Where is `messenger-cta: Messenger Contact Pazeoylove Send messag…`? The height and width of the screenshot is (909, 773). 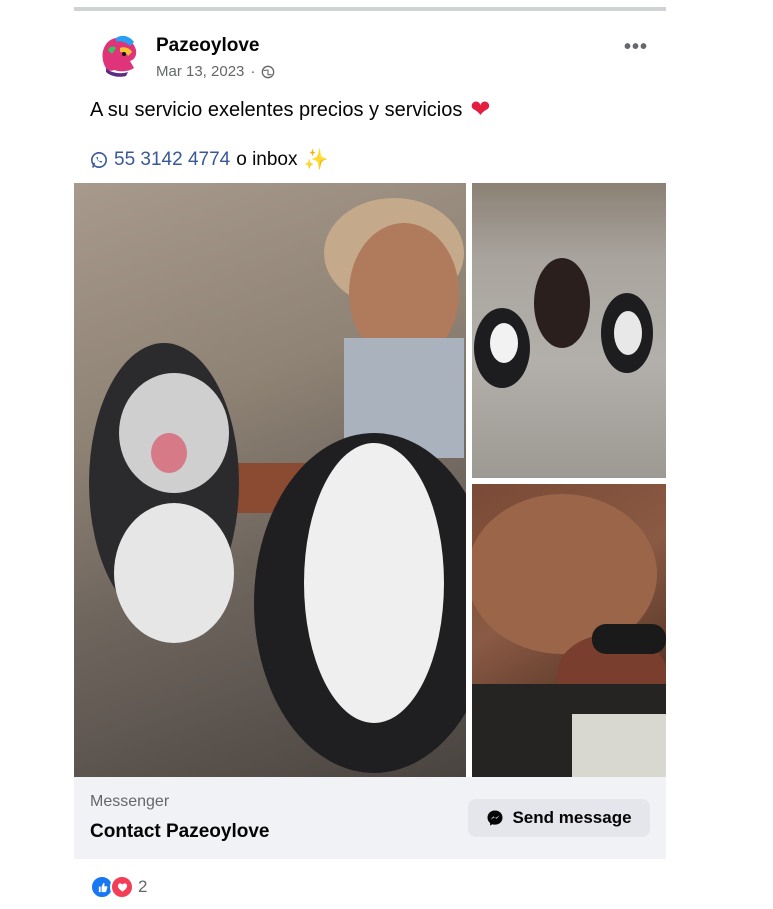 messenger-cta: Messenger Contact Pazeoylove Send messag… is located at coordinates (370, 818).